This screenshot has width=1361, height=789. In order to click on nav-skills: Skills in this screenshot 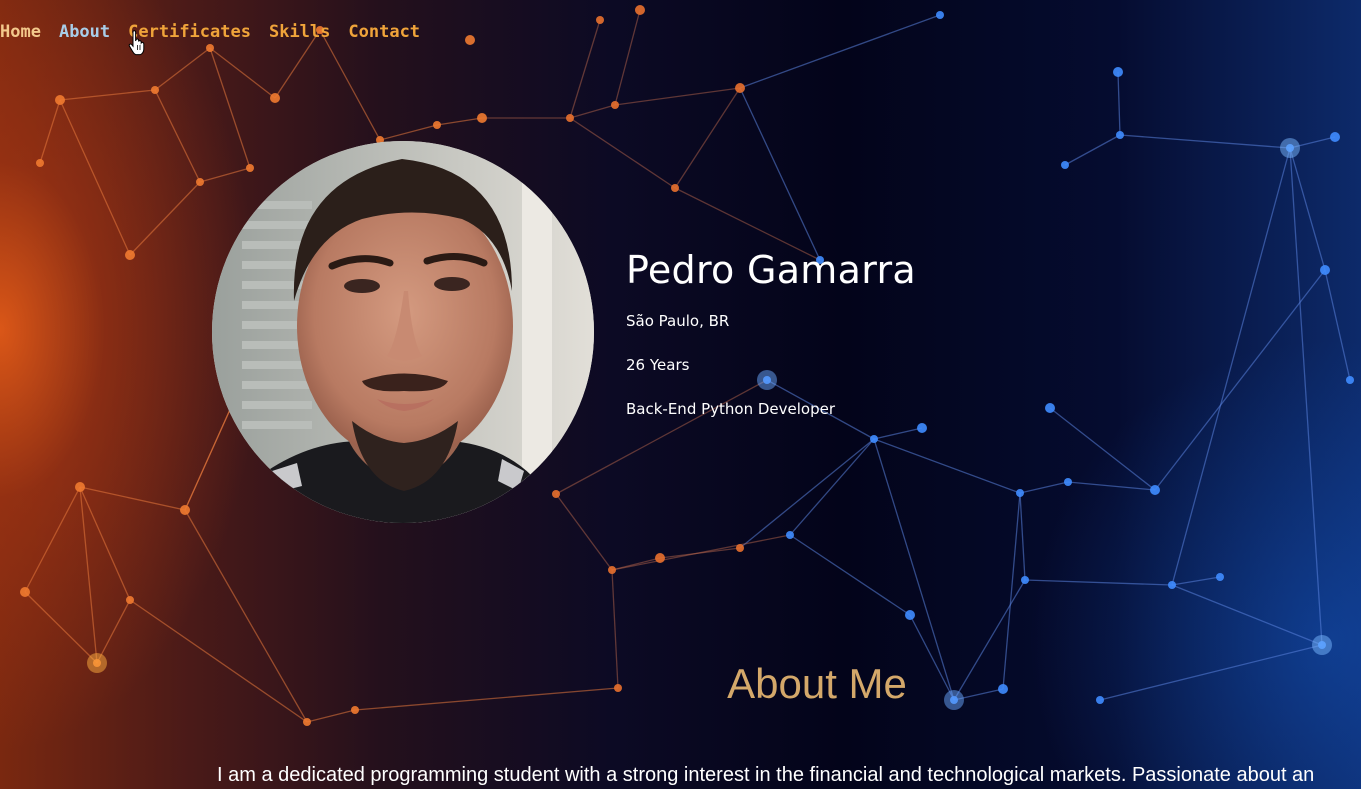, I will do `click(299, 32)`.